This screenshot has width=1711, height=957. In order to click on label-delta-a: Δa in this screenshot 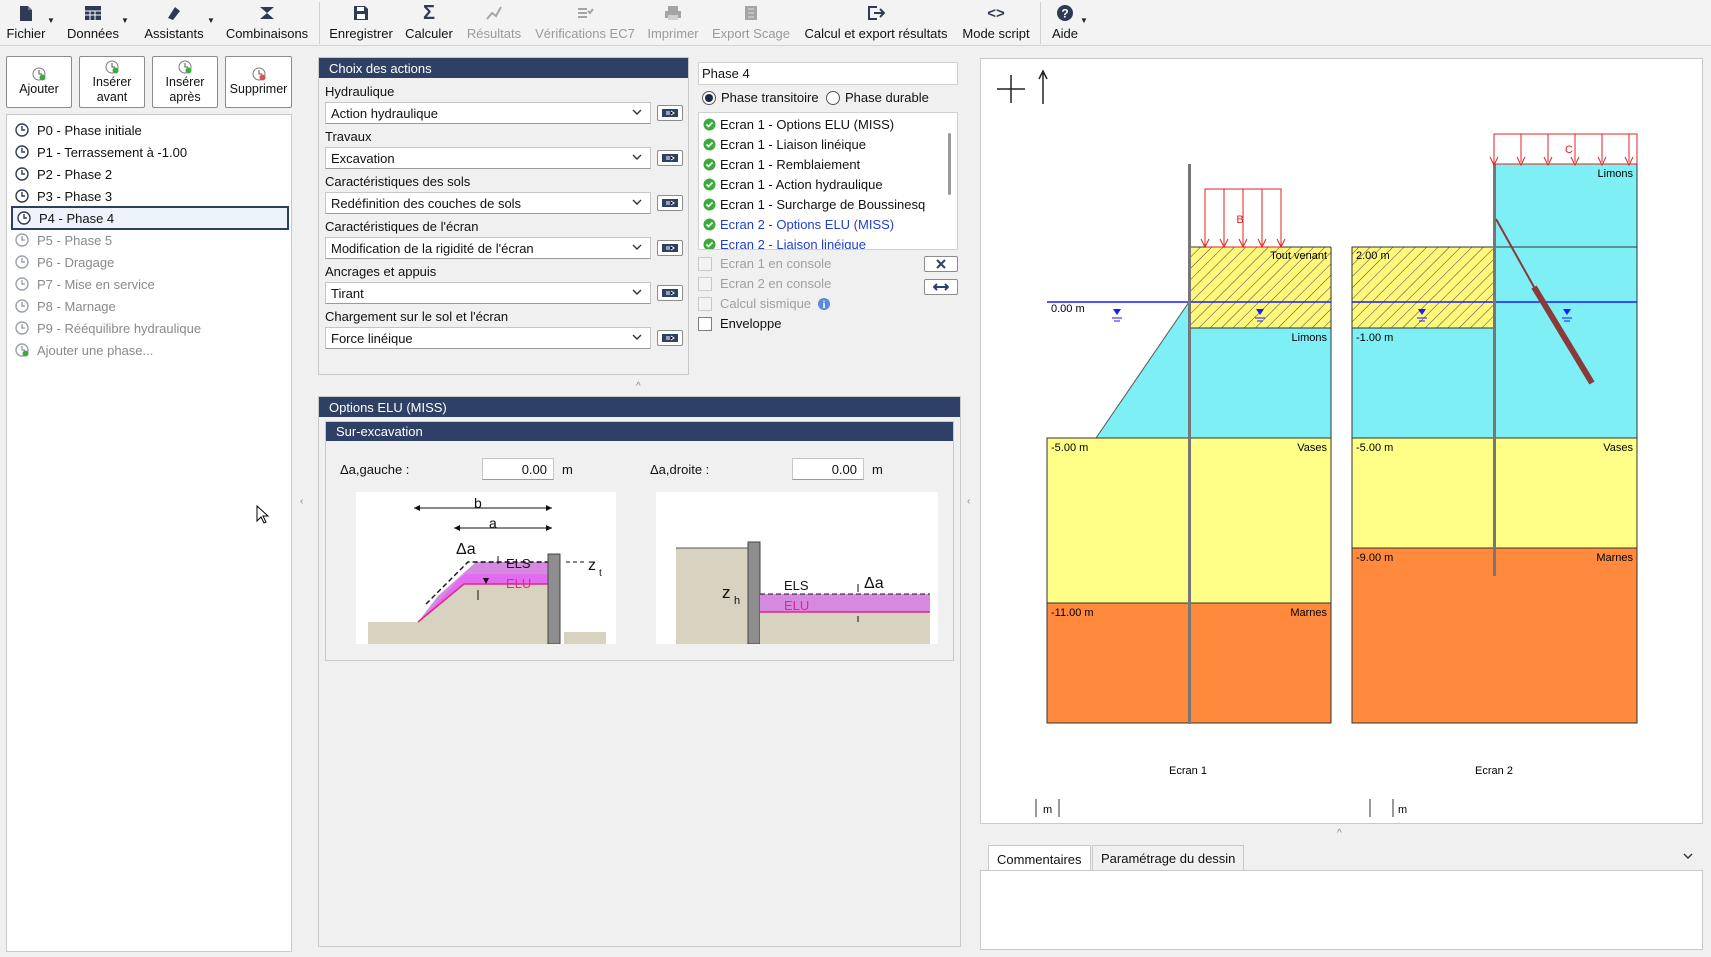, I will do `click(466, 549)`.